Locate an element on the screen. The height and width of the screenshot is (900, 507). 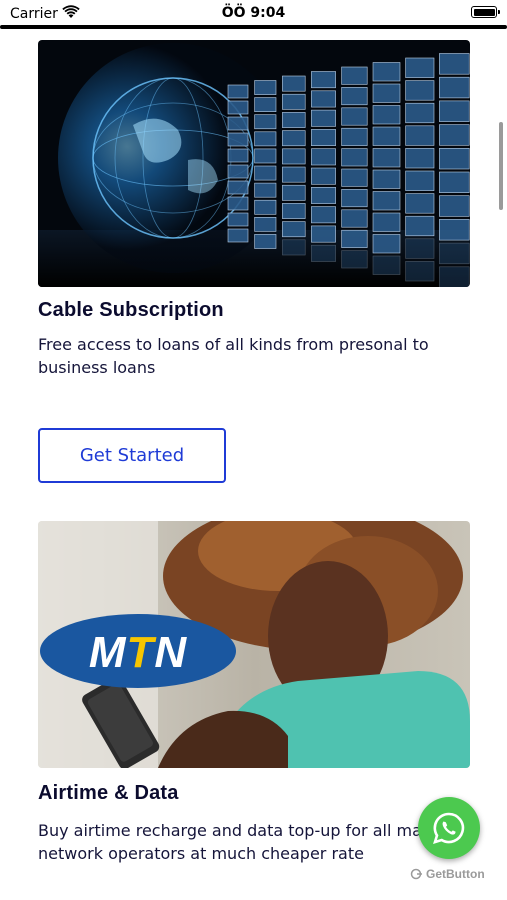
getbutton-branding: GetButton is located at coordinates (447, 874).